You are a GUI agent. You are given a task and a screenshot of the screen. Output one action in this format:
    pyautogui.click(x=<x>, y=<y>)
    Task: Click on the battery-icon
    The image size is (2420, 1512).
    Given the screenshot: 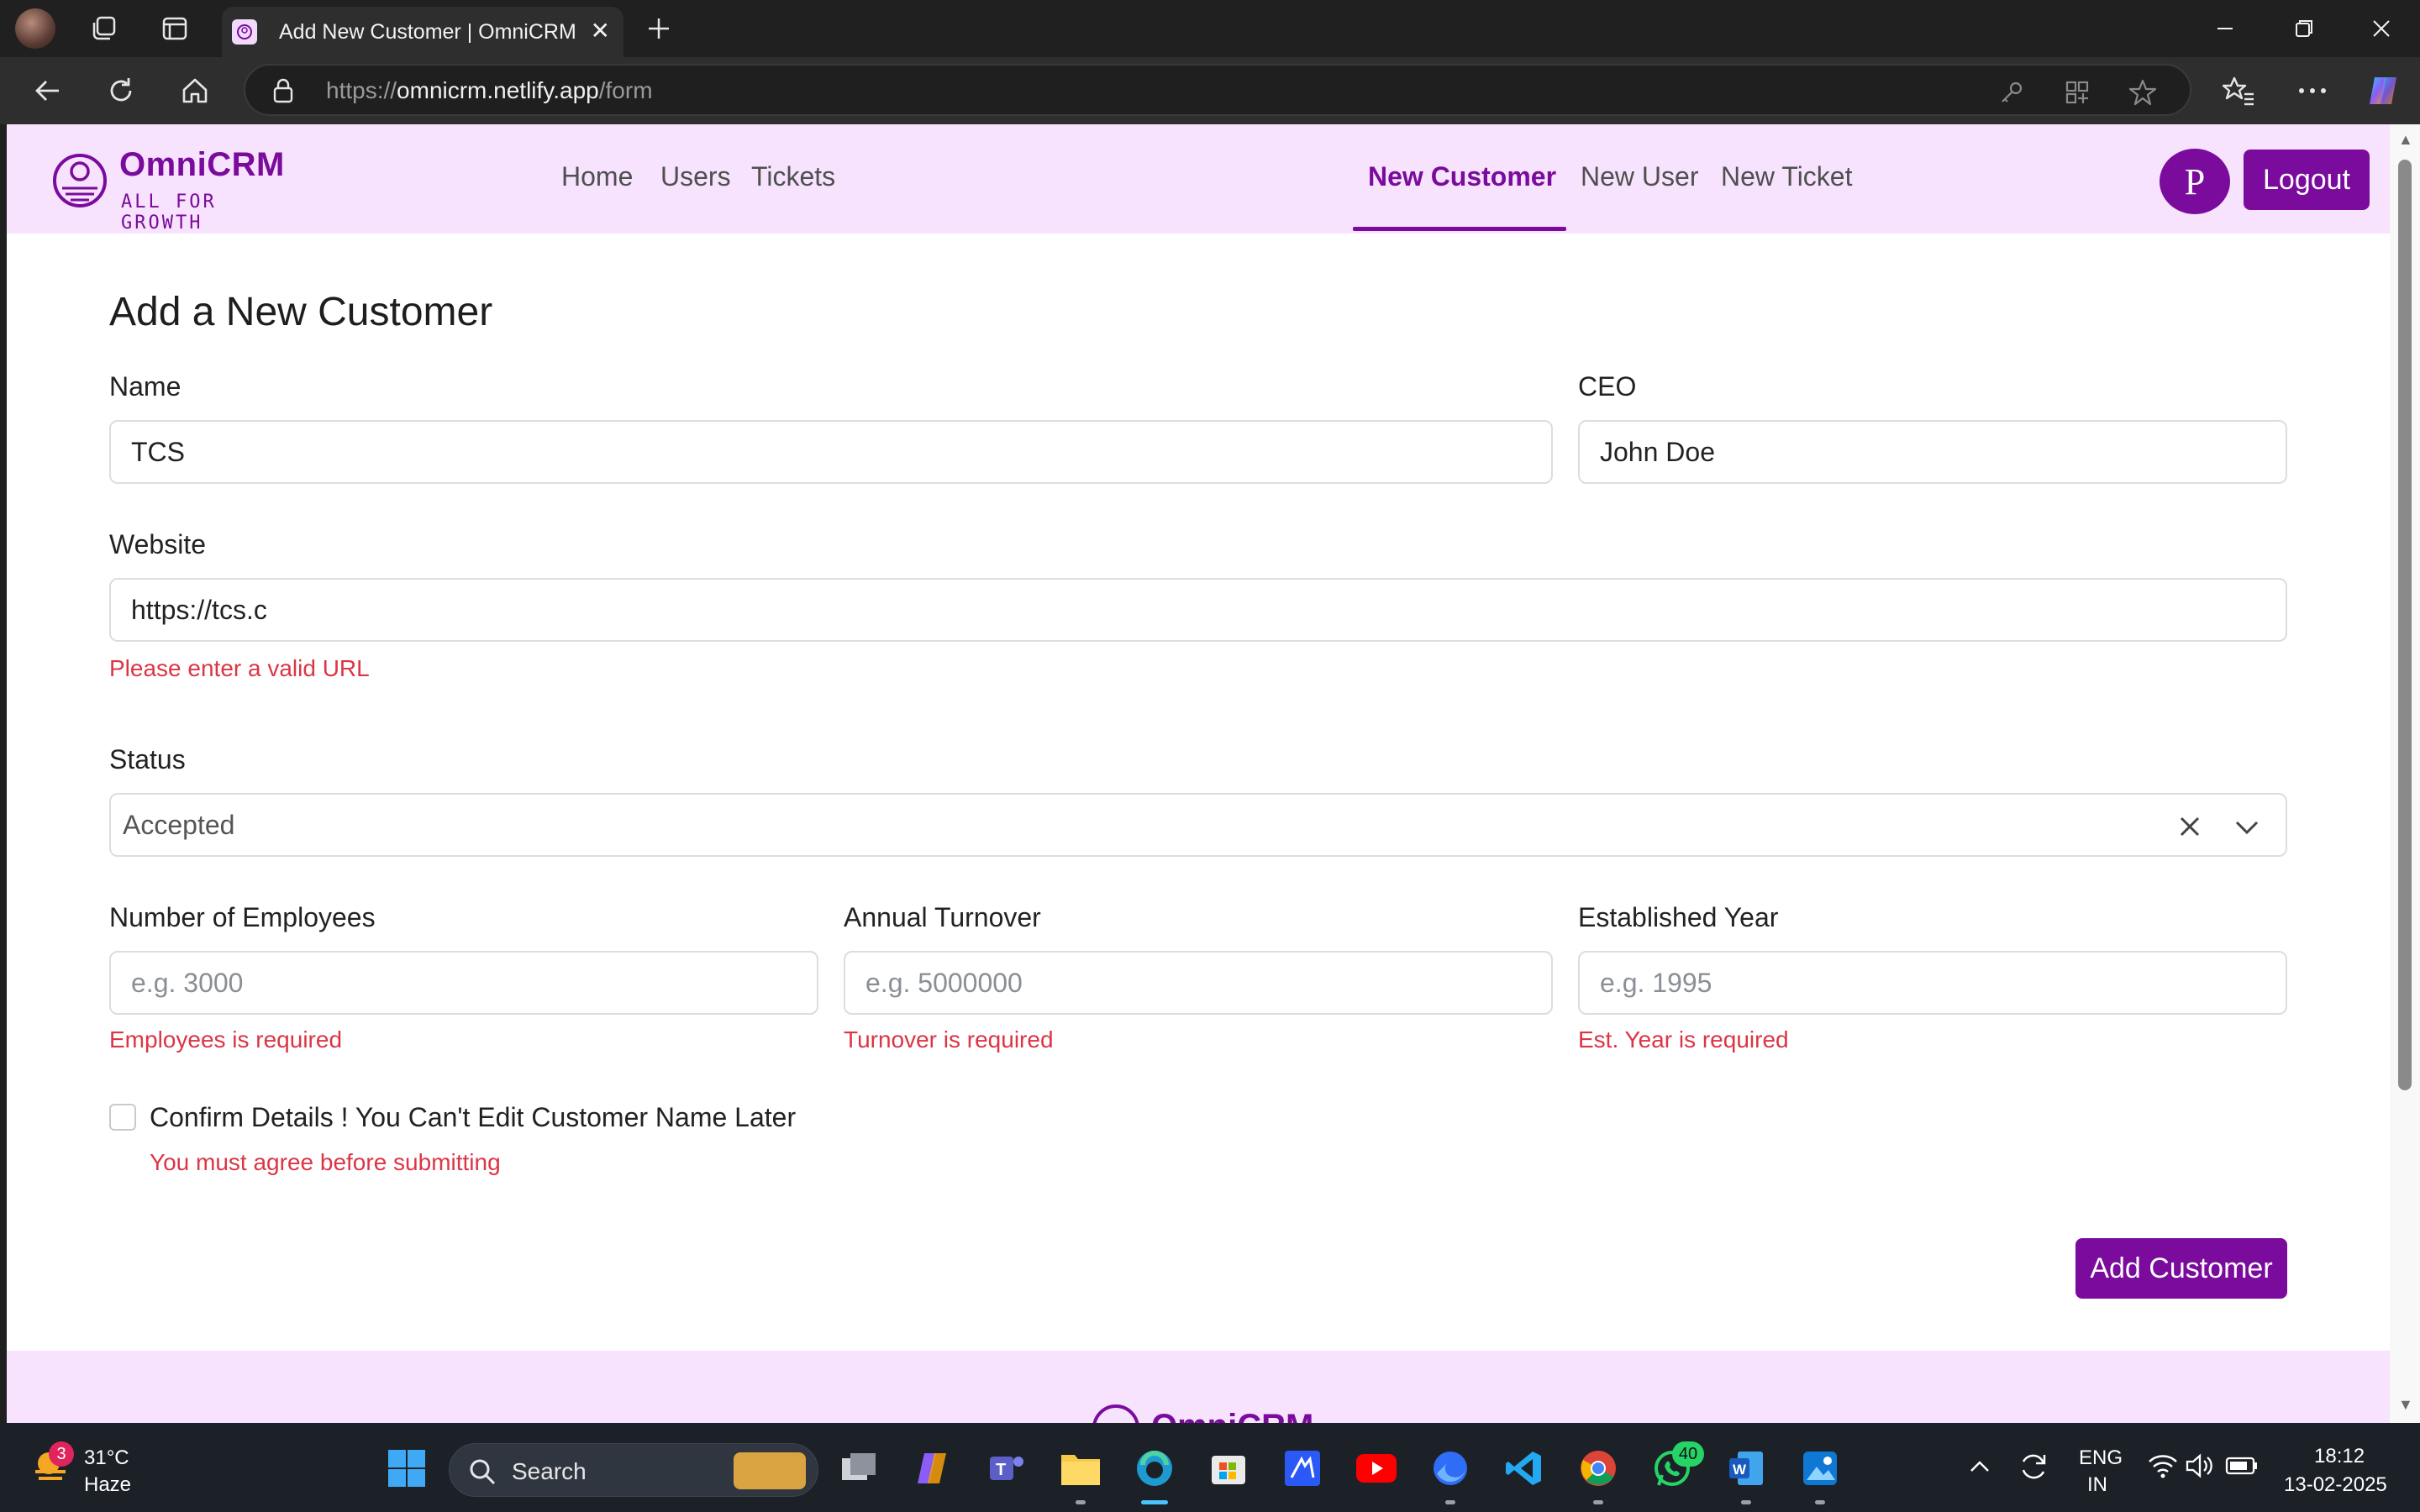 What is the action you would take?
    pyautogui.click(x=2242, y=1468)
    